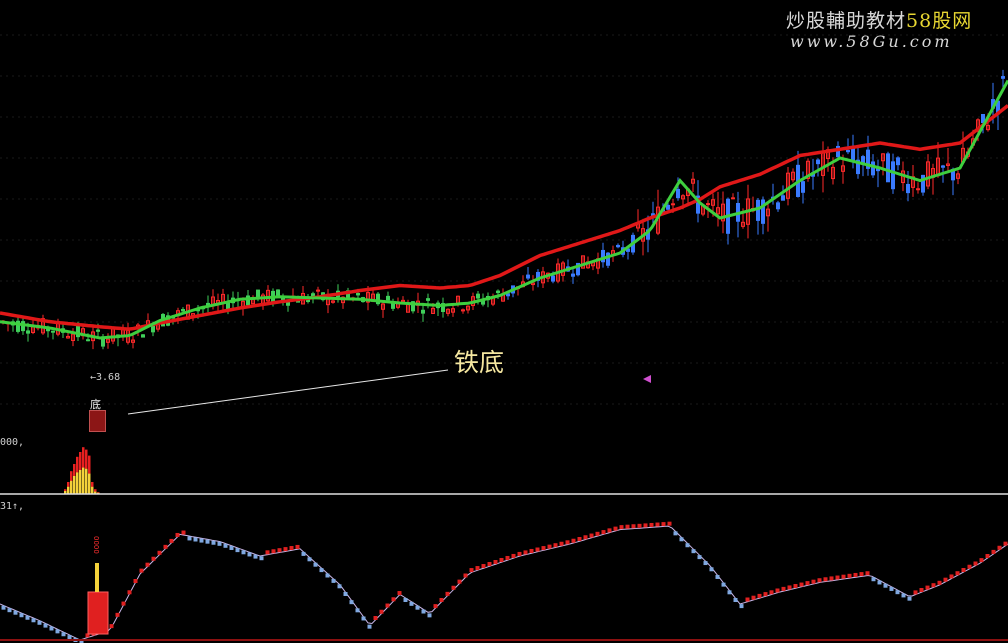  Describe the element at coordinates (98, 613) in the screenshot. I see `oscillator-signal-bar` at that location.